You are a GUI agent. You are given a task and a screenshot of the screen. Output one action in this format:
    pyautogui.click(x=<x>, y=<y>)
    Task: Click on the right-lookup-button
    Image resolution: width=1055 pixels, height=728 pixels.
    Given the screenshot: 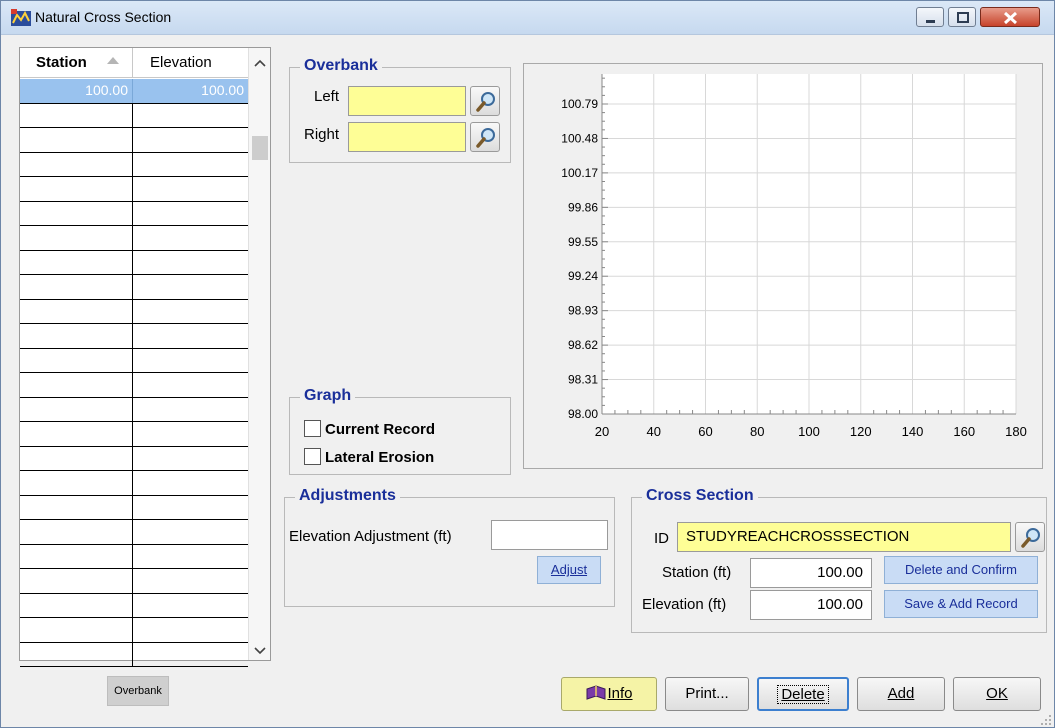 What is the action you would take?
    pyautogui.click(x=485, y=137)
    